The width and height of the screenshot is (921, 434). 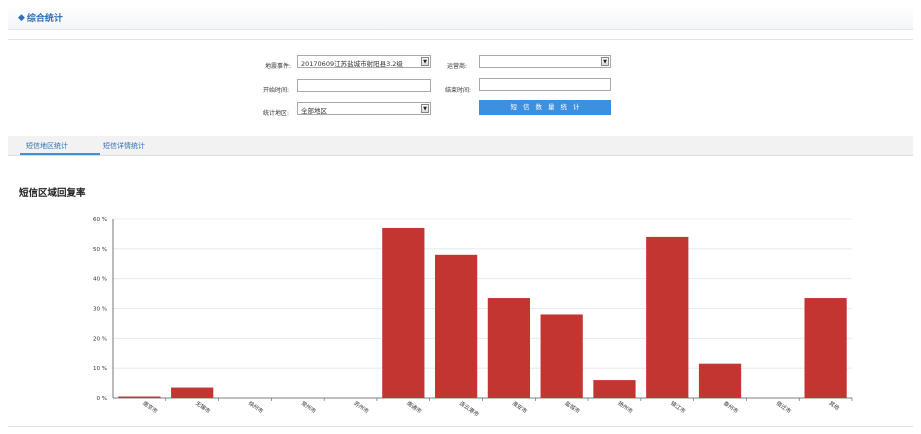 What do you see at coordinates (456, 326) in the screenshot?
I see `bar-连云港市` at bounding box center [456, 326].